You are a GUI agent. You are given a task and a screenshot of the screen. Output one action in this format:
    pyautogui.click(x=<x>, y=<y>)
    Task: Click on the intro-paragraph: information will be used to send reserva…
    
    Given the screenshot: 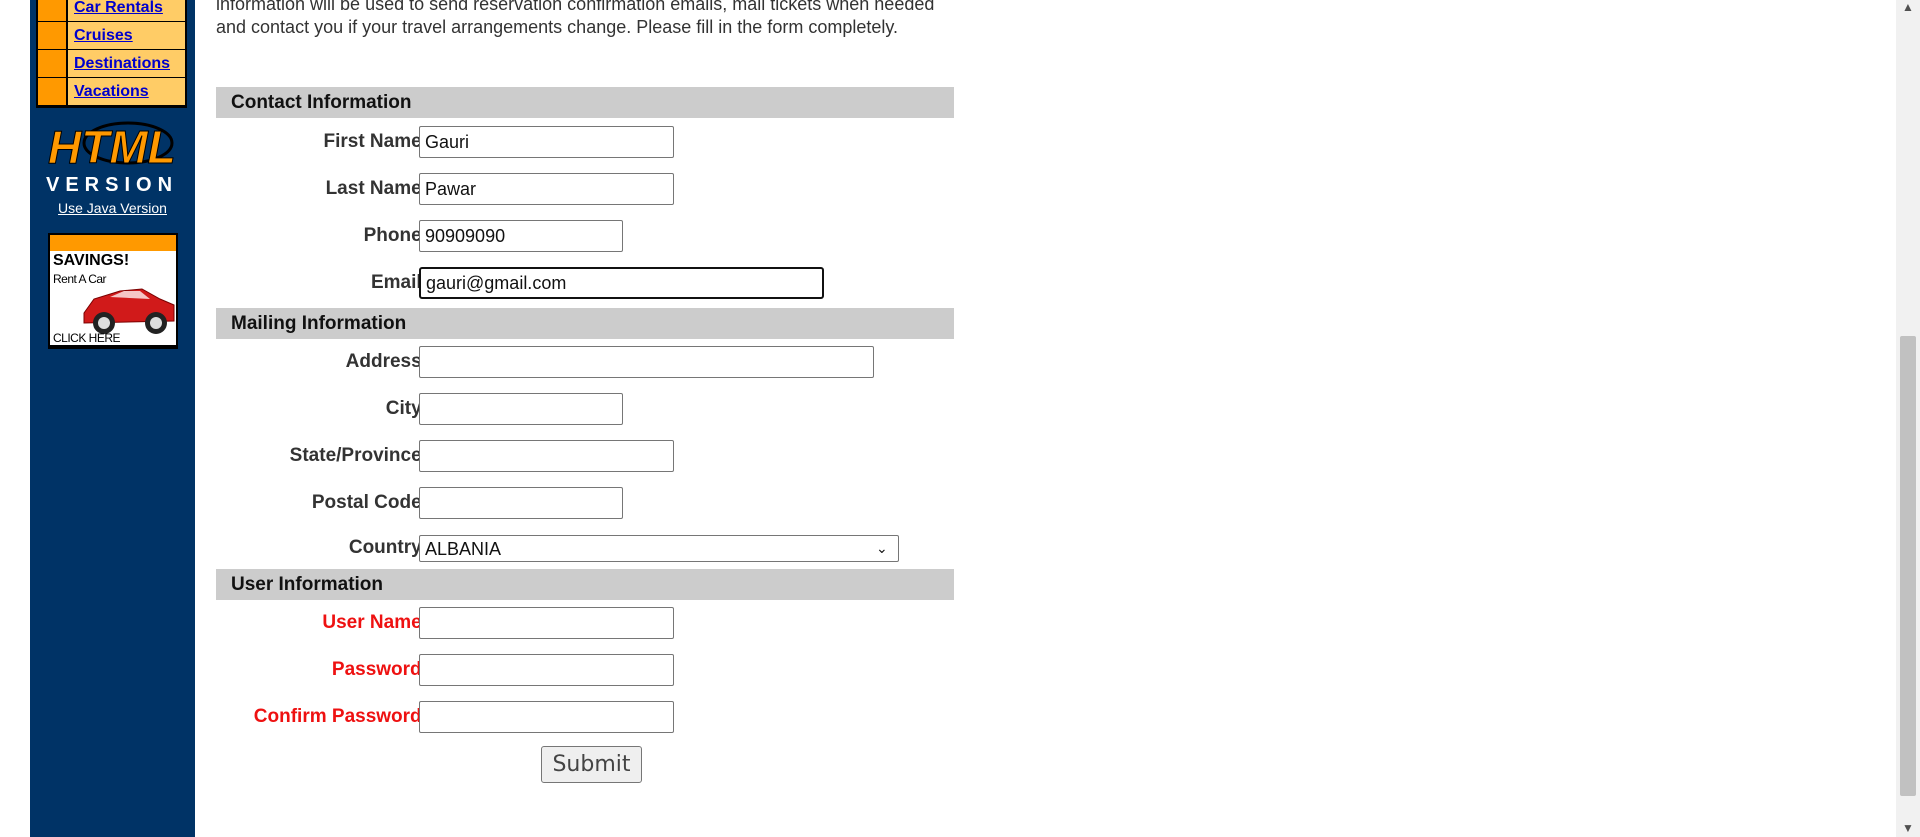 What is the action you would take?
    pyautogui.click(x=575, y=18)
    